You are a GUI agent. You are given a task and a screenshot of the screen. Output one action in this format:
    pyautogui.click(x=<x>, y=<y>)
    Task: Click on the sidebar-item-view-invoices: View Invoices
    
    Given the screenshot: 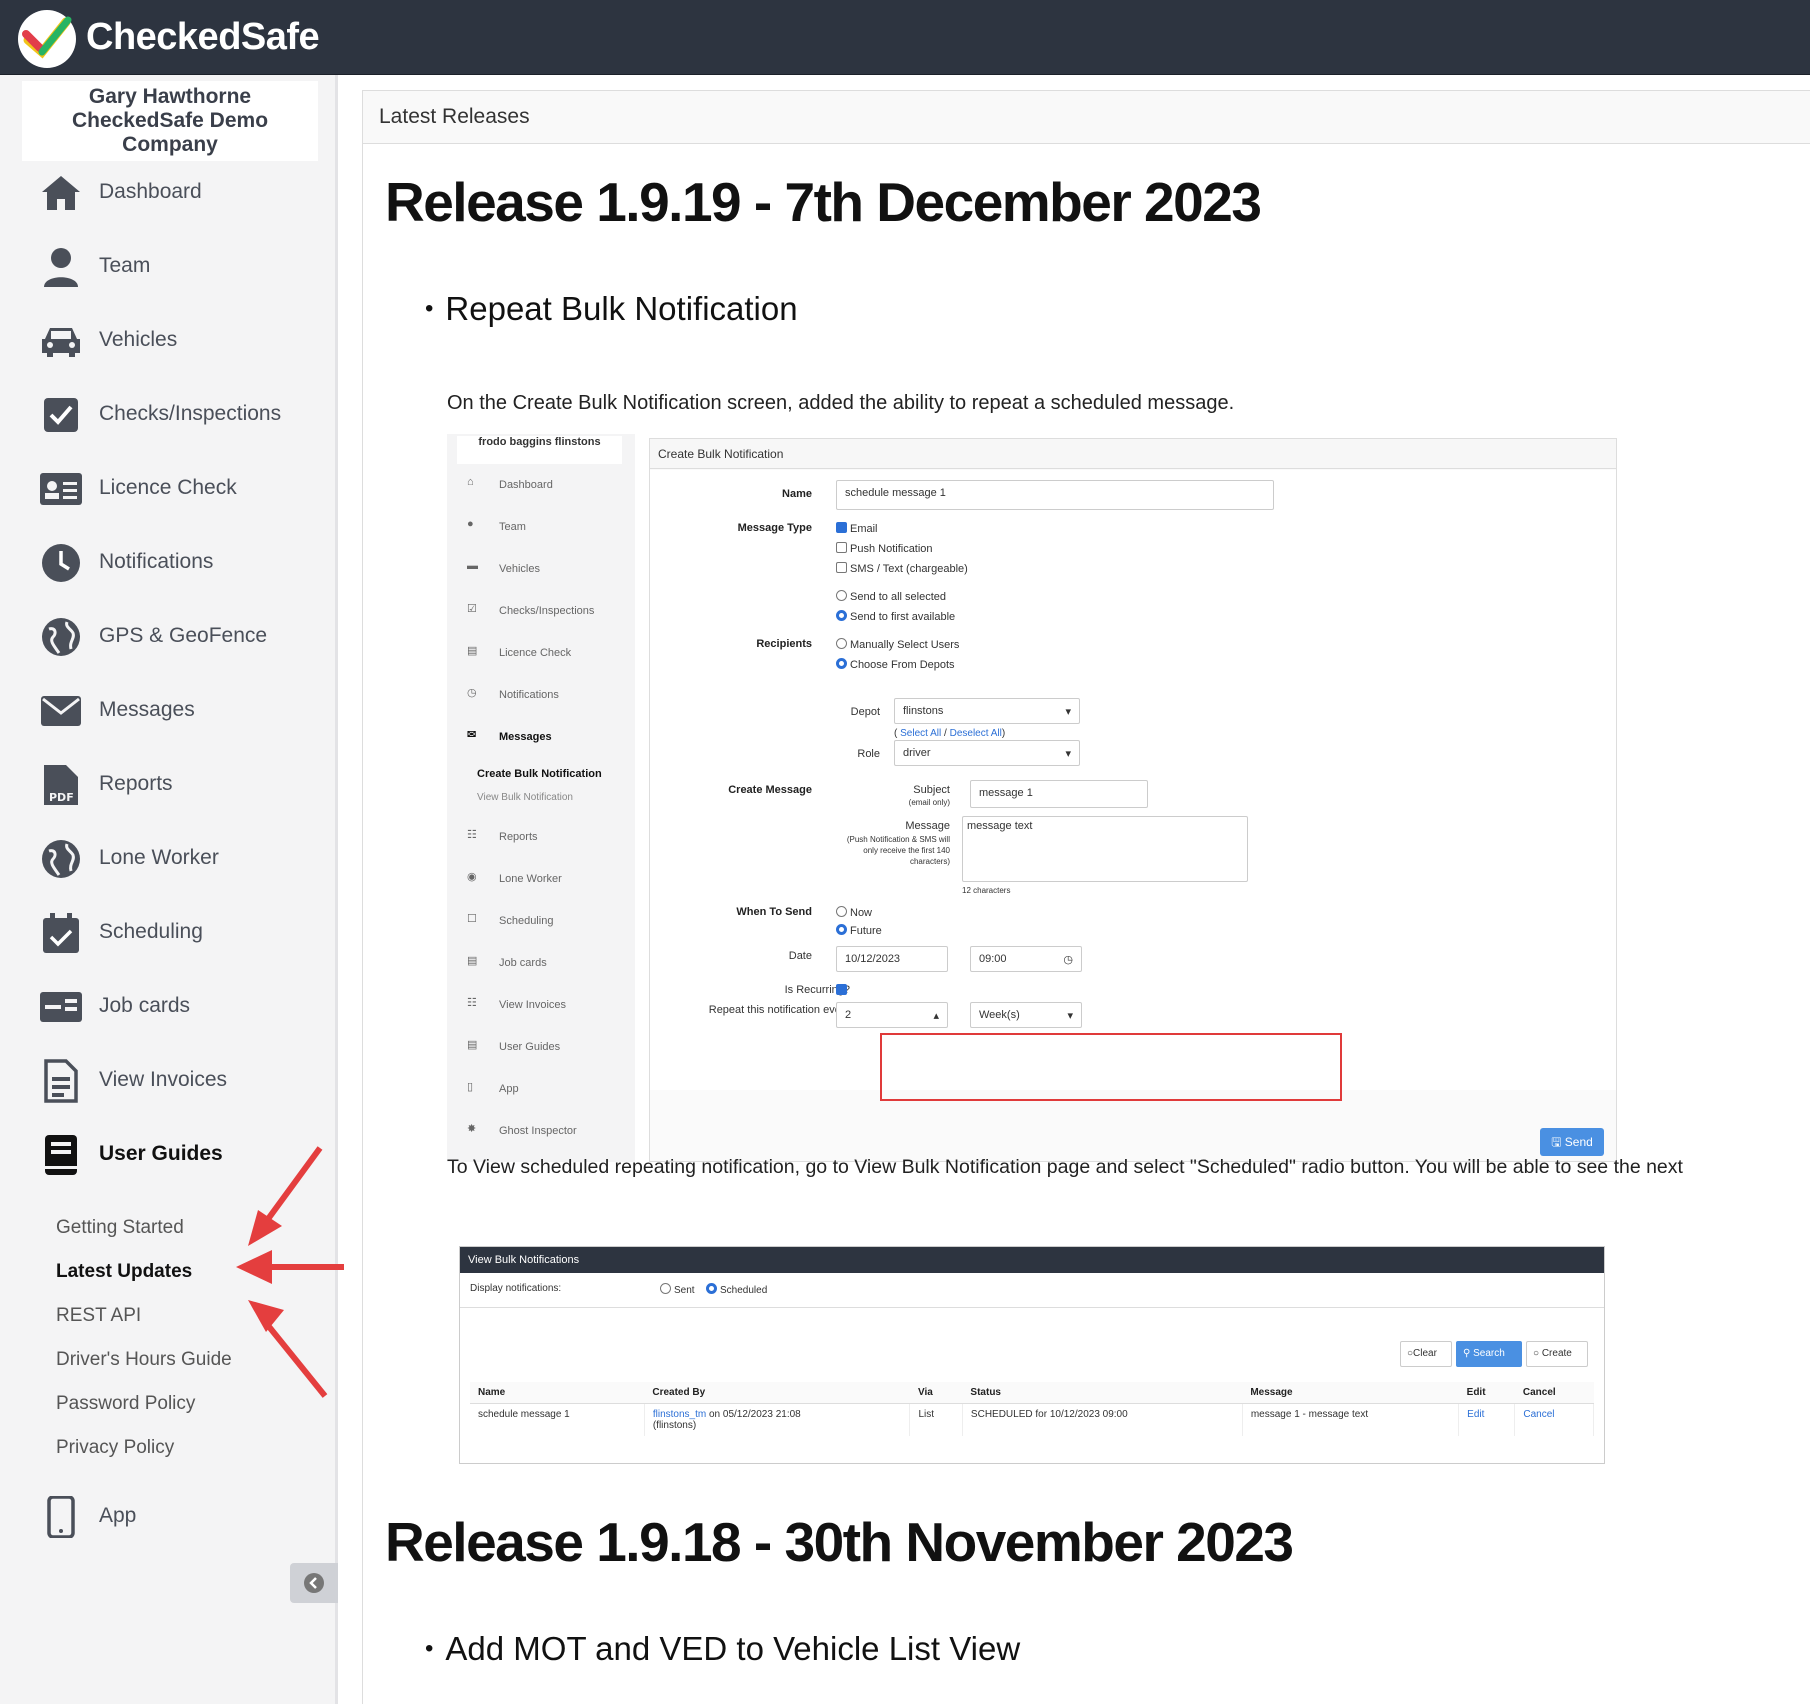 What is the action you would take?
    pyautogui.click(x=169, y=1081)
    